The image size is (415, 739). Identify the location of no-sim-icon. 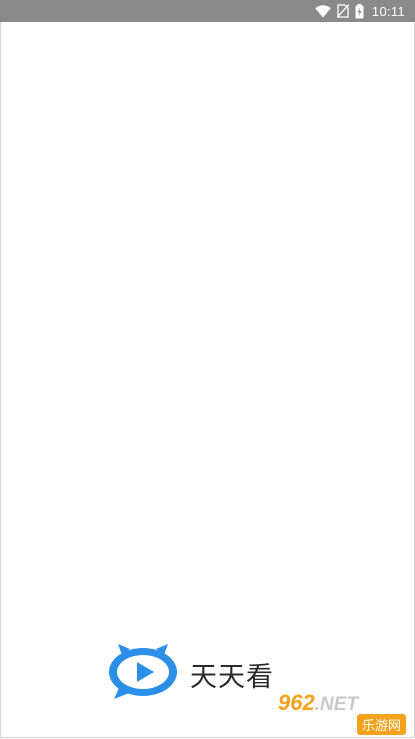
(342, 11).